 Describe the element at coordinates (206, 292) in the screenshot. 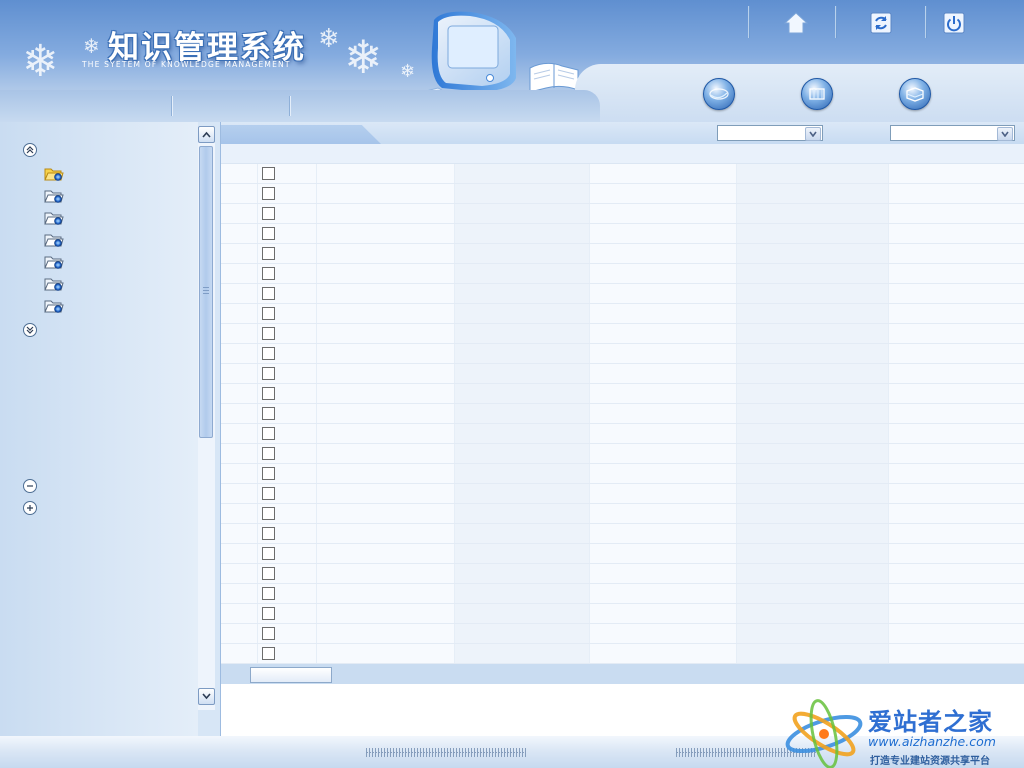

I see `scroll-thumb` at that location.